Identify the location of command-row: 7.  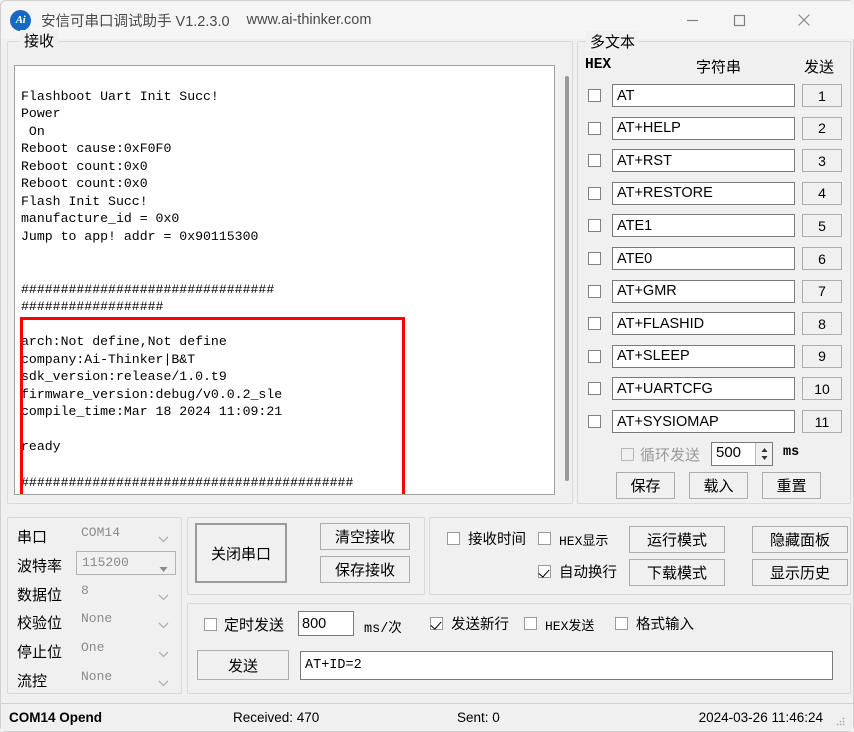
(715, 291).